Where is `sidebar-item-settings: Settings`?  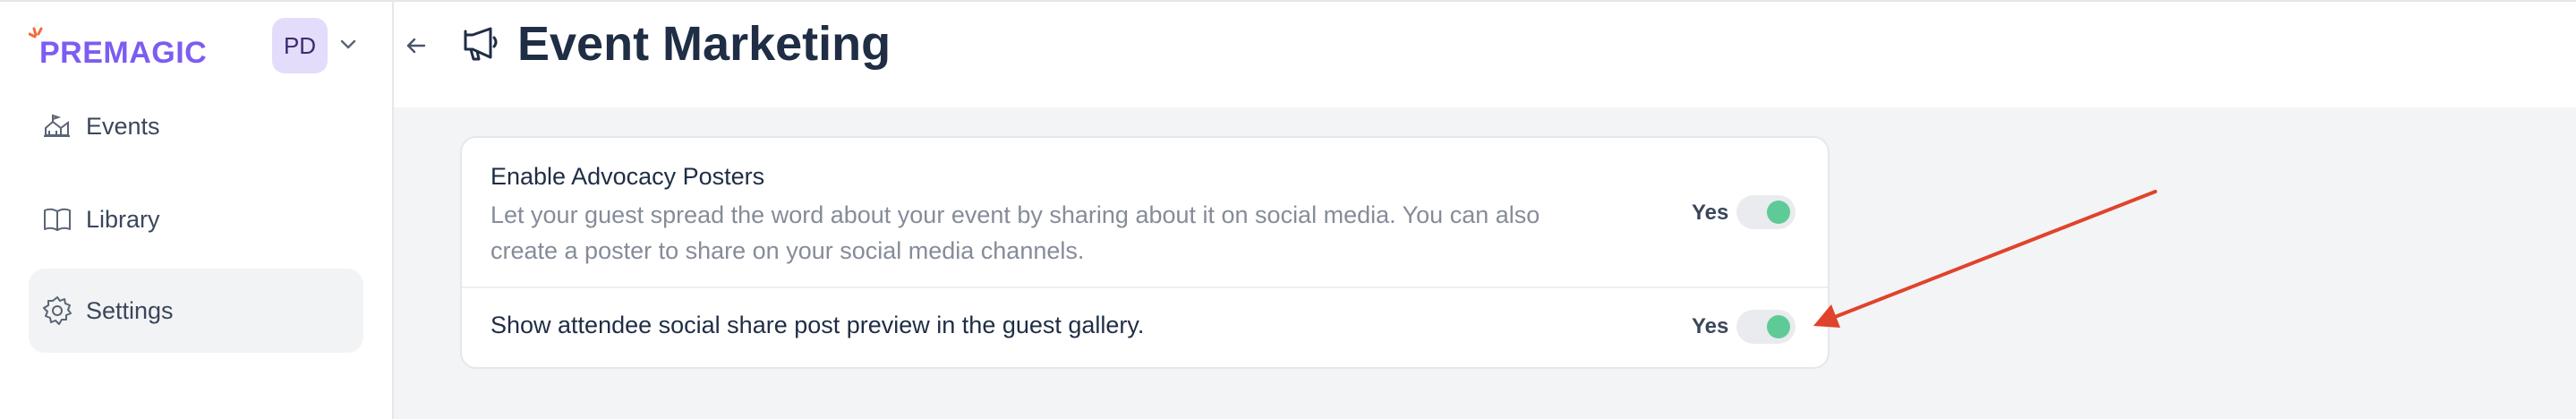
sidebar-item-settings: Settings is located at coordinates (196, 311).